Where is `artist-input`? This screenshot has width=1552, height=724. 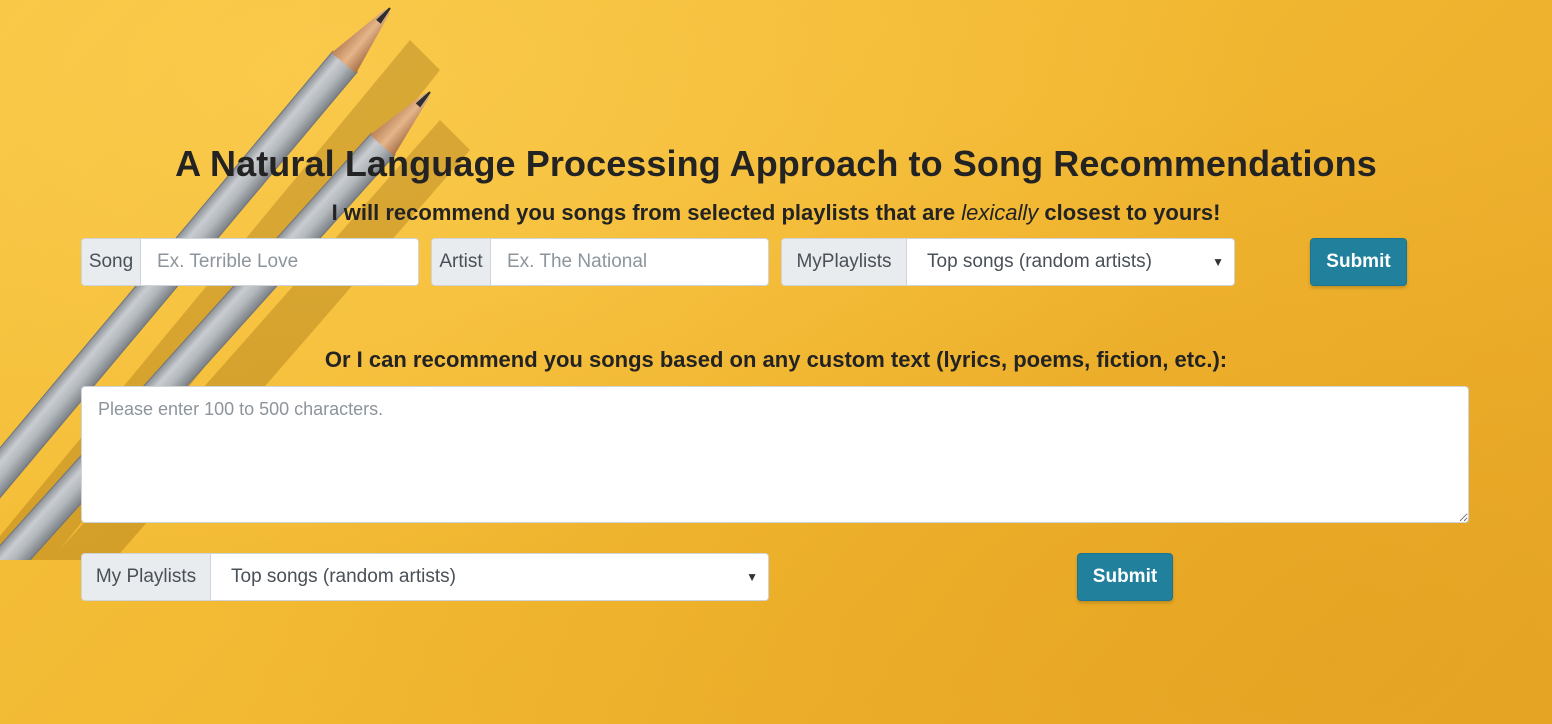 artist-input is located at coordinates (629, 262).